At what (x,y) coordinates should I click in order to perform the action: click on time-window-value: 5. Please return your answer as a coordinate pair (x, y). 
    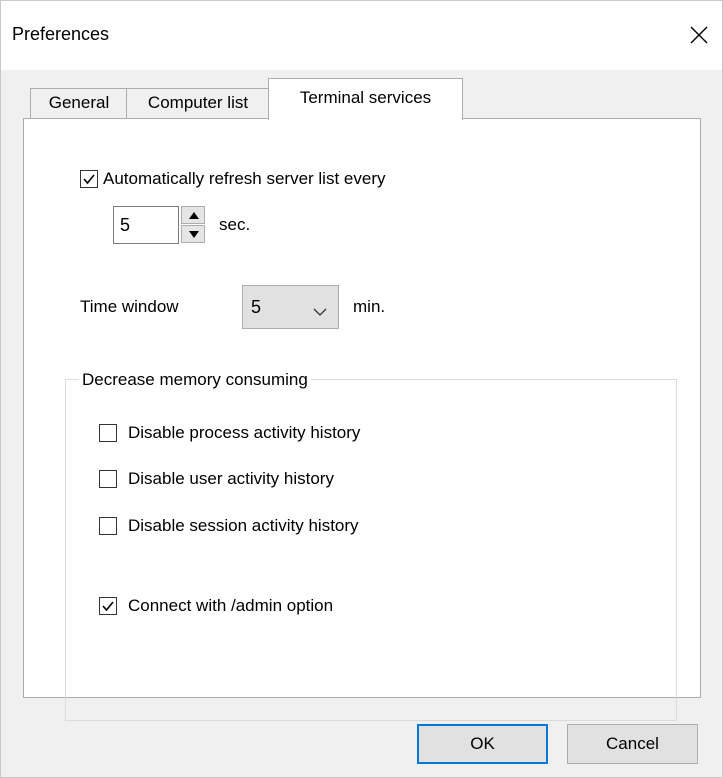
    Looking at the image, I should click on (256, 307).